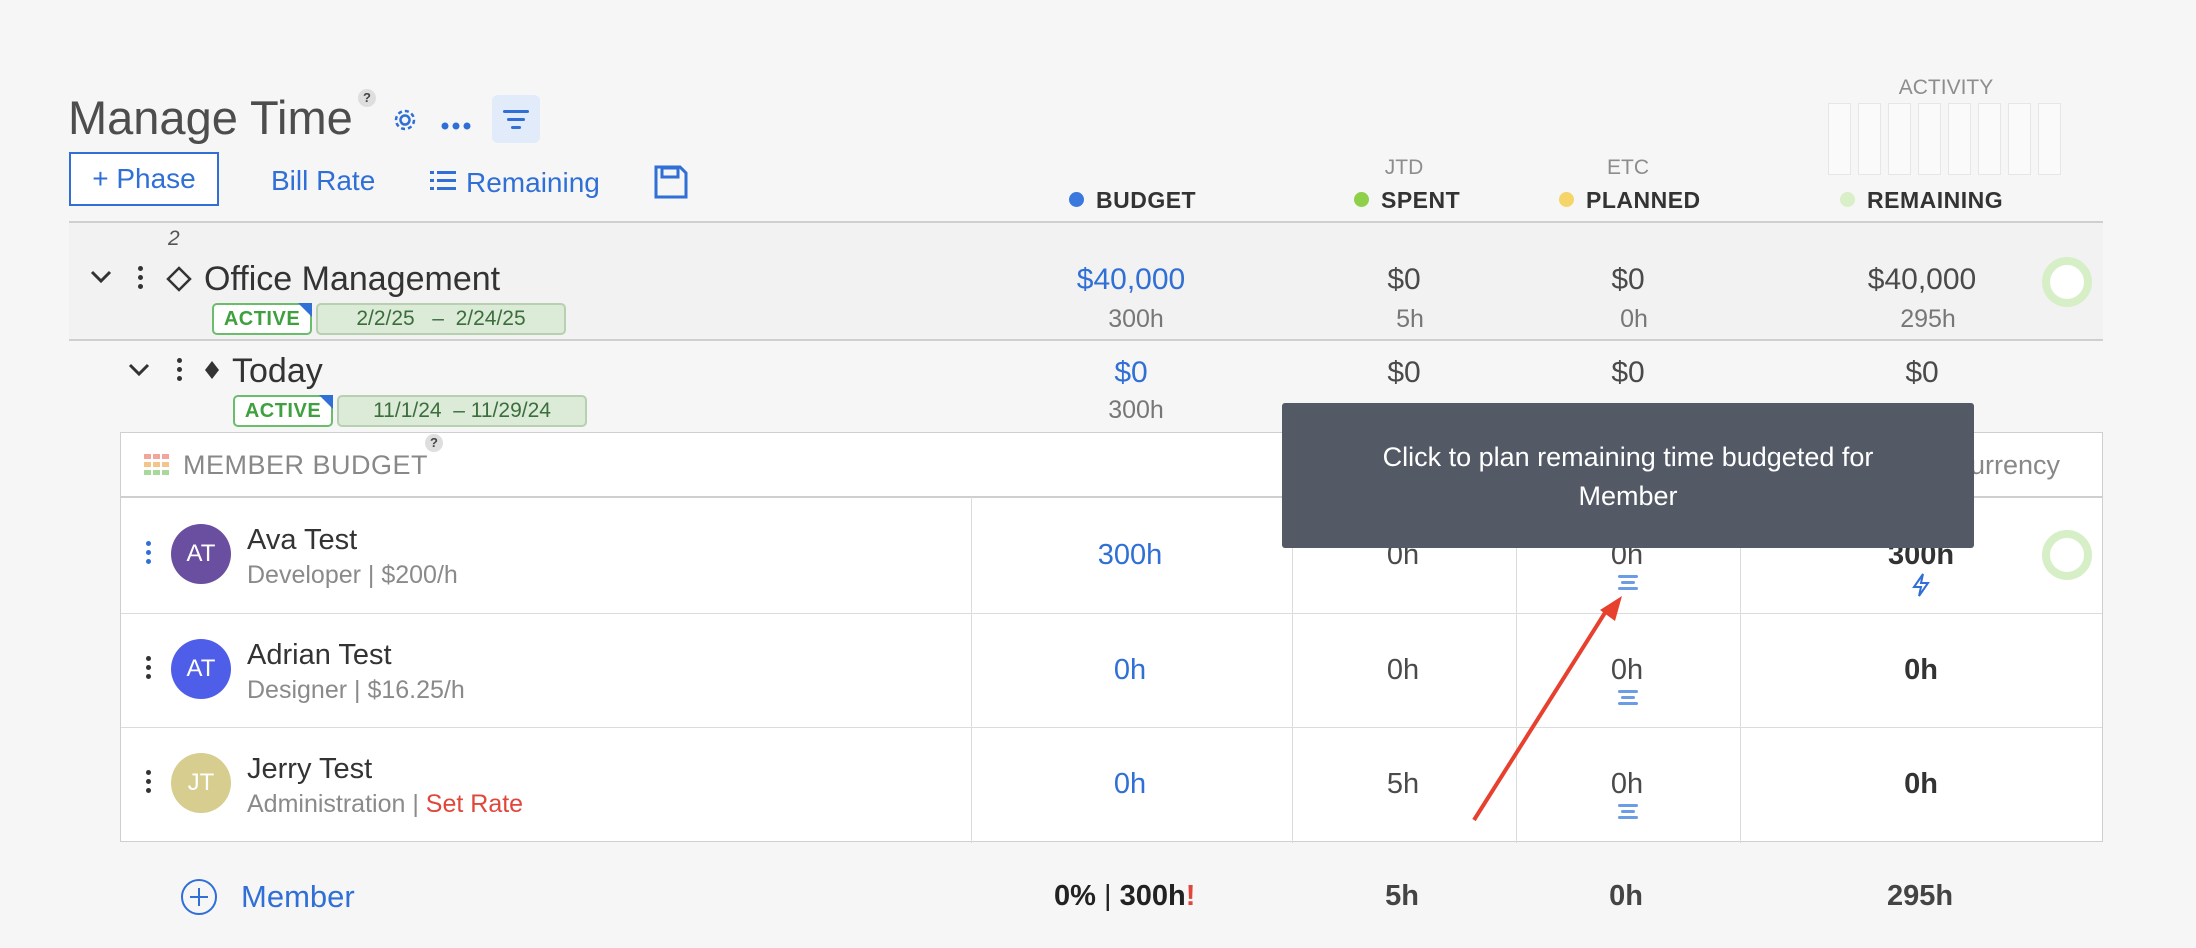  Describe the element at coordinates (210, 117) in the screenshot. I see `page-title: Manage Time` at that location.